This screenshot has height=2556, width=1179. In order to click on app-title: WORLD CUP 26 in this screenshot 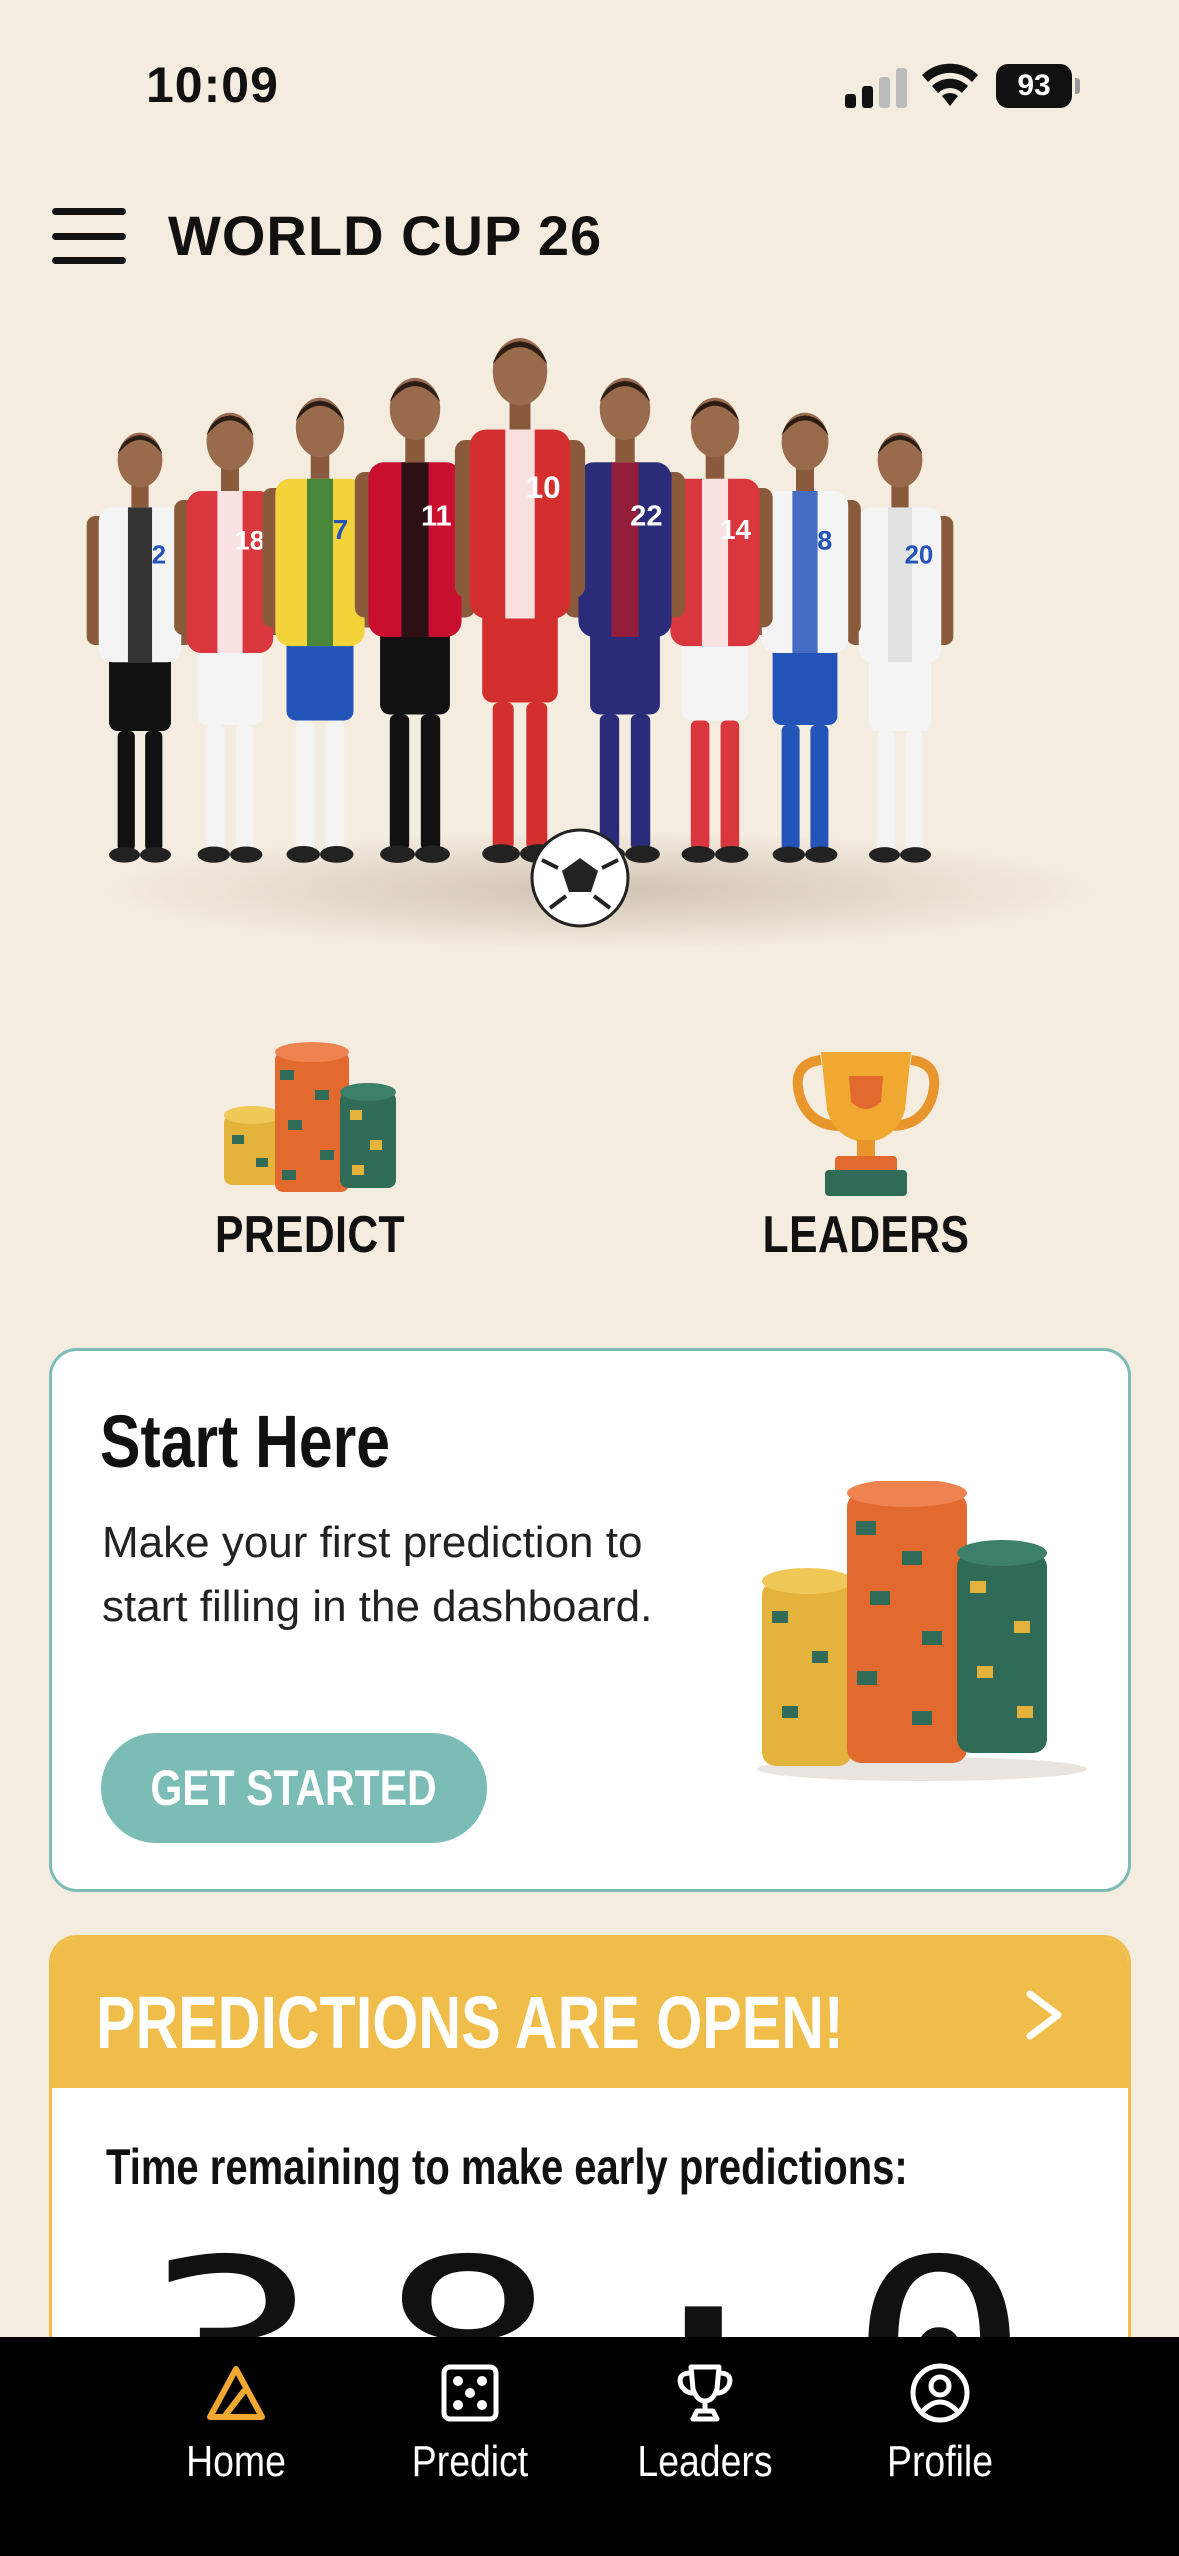, I will do `click(385, 235)`.